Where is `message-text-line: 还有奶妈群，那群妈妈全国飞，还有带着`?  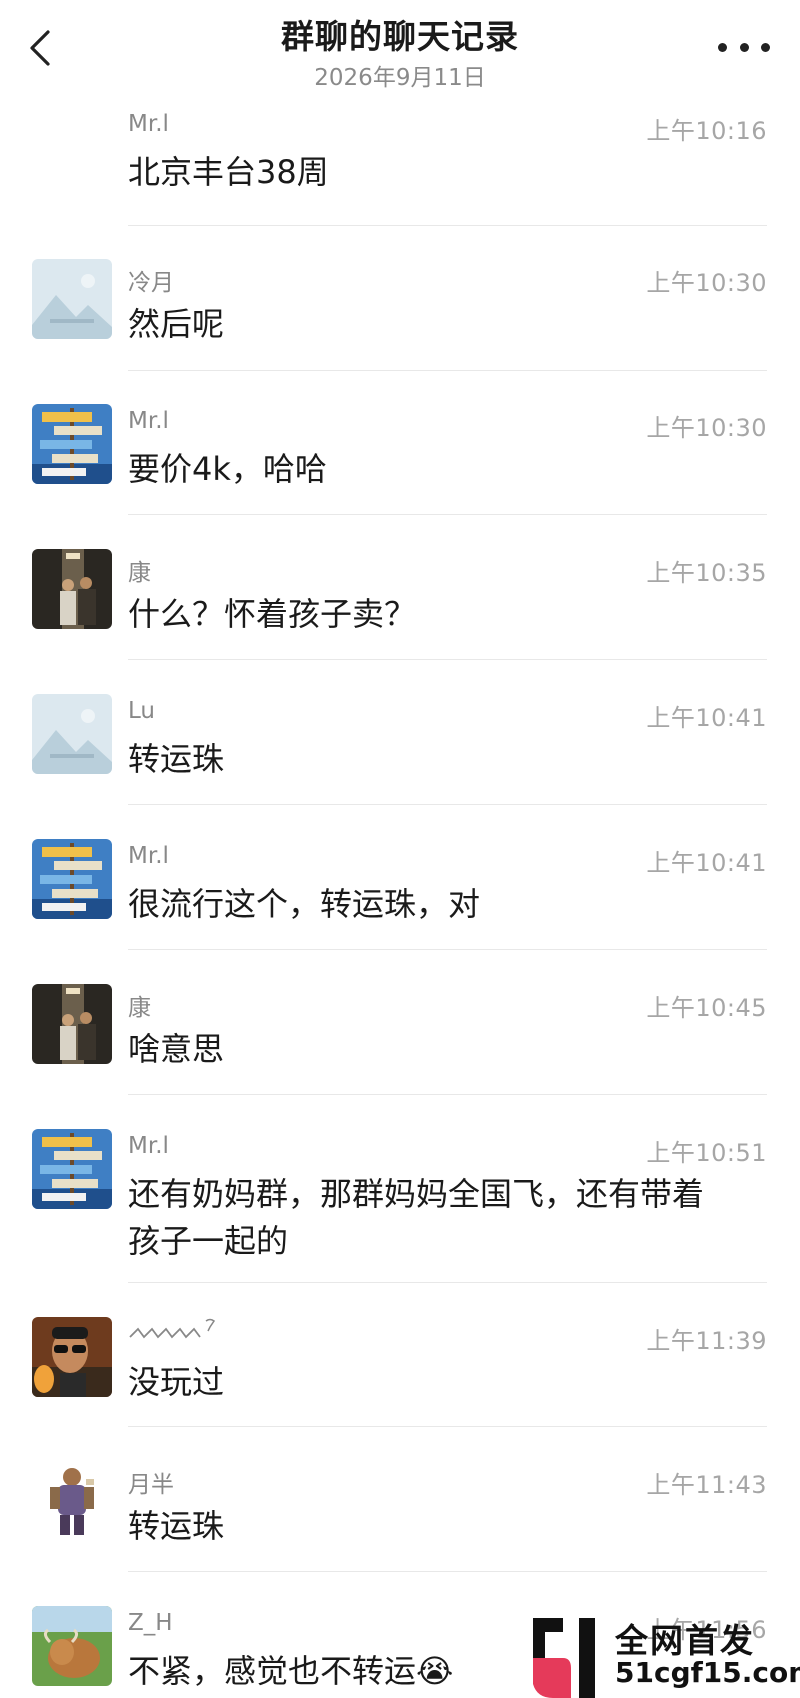 message-text-line: 还有奶妈群，那群妈妈全国飞，还有带着 is located at coordinates (416, 1194).